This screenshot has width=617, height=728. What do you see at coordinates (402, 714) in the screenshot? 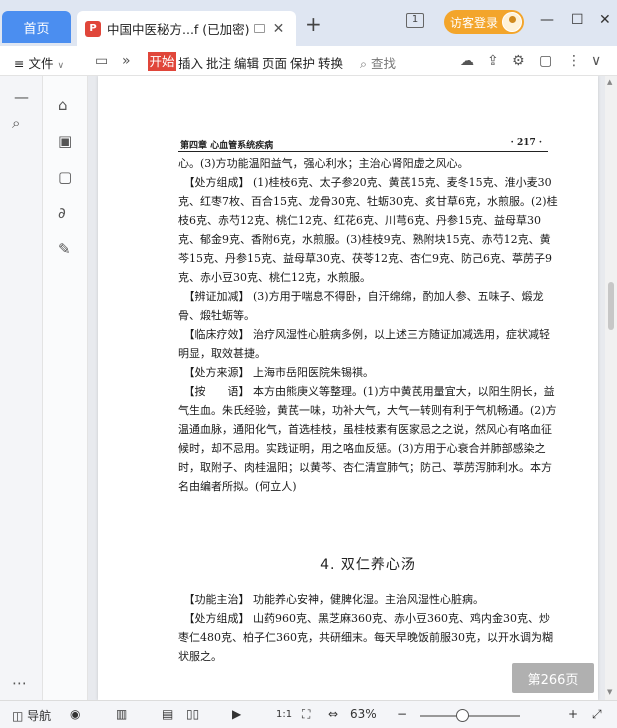
I see `zoom-out-button: −` at bounding box center [402, 714].